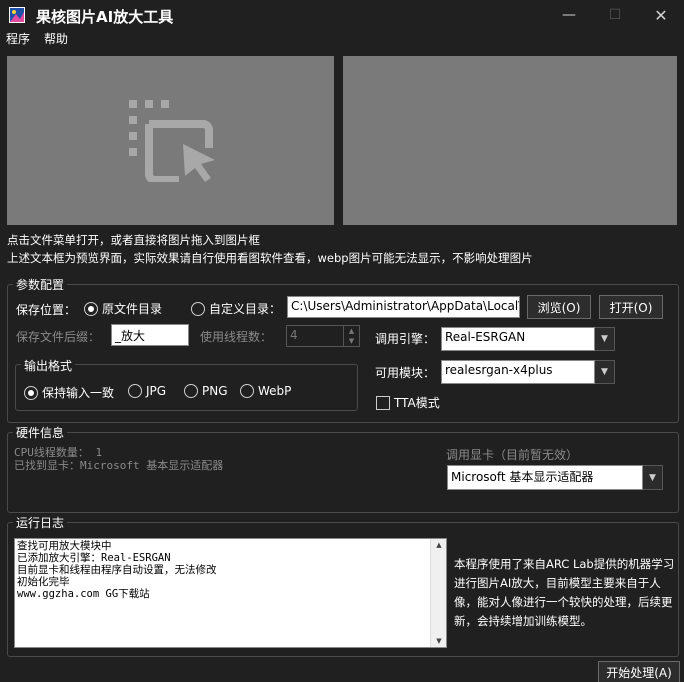  What do you see at coordinates (48, 365) in the screenshot?
I see `format-group-title: 输出格式` at bounding box center [48, 365].